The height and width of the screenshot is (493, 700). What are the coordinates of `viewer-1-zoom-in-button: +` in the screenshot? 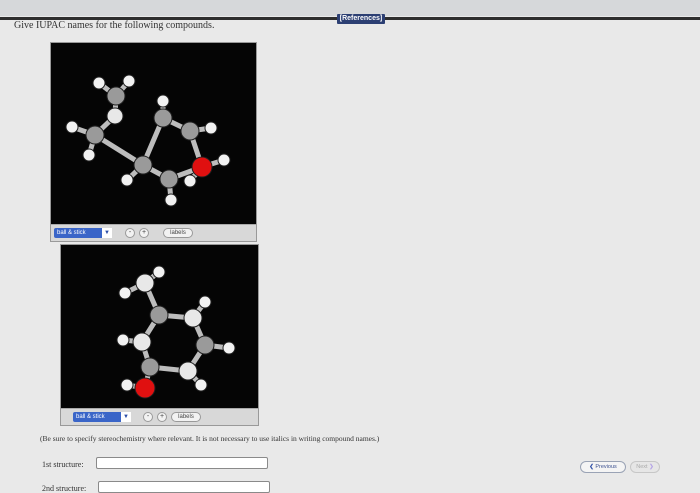 It's located at (144, 233).